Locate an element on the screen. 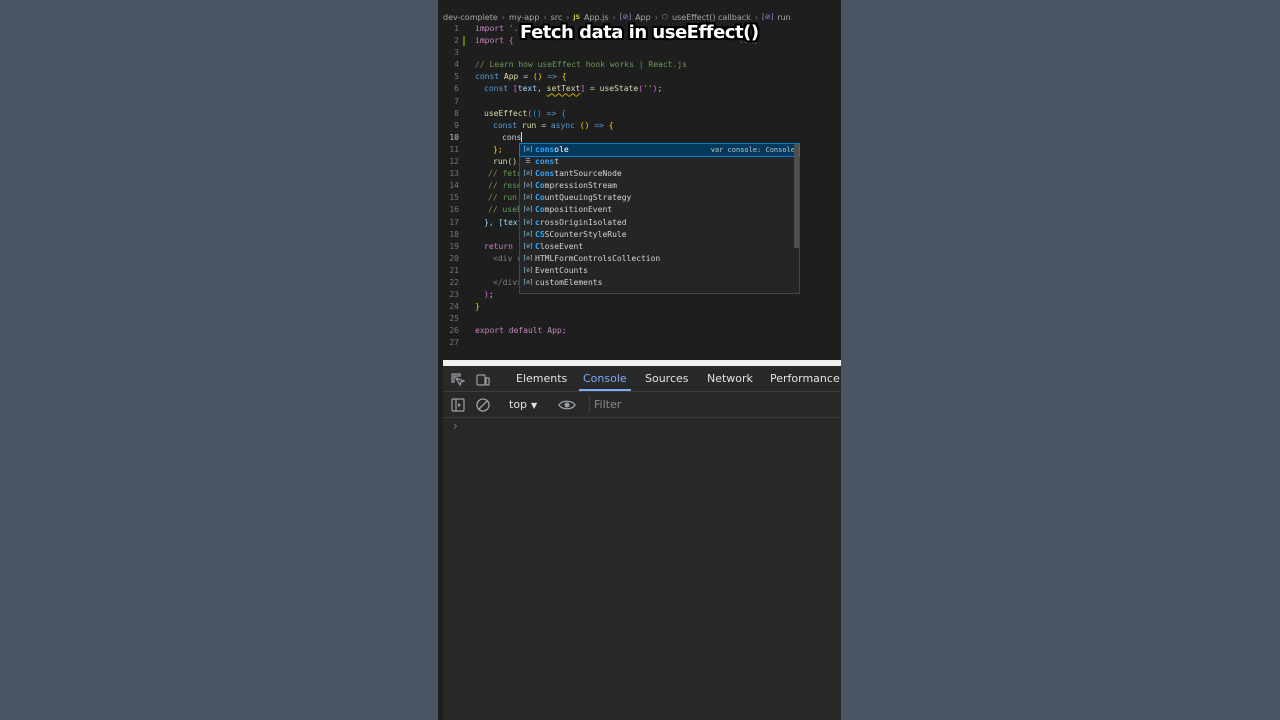 Image resolution: width=1280 pixels, height=720 pixels. code-line: 27 is located at coordinates (639, 343).